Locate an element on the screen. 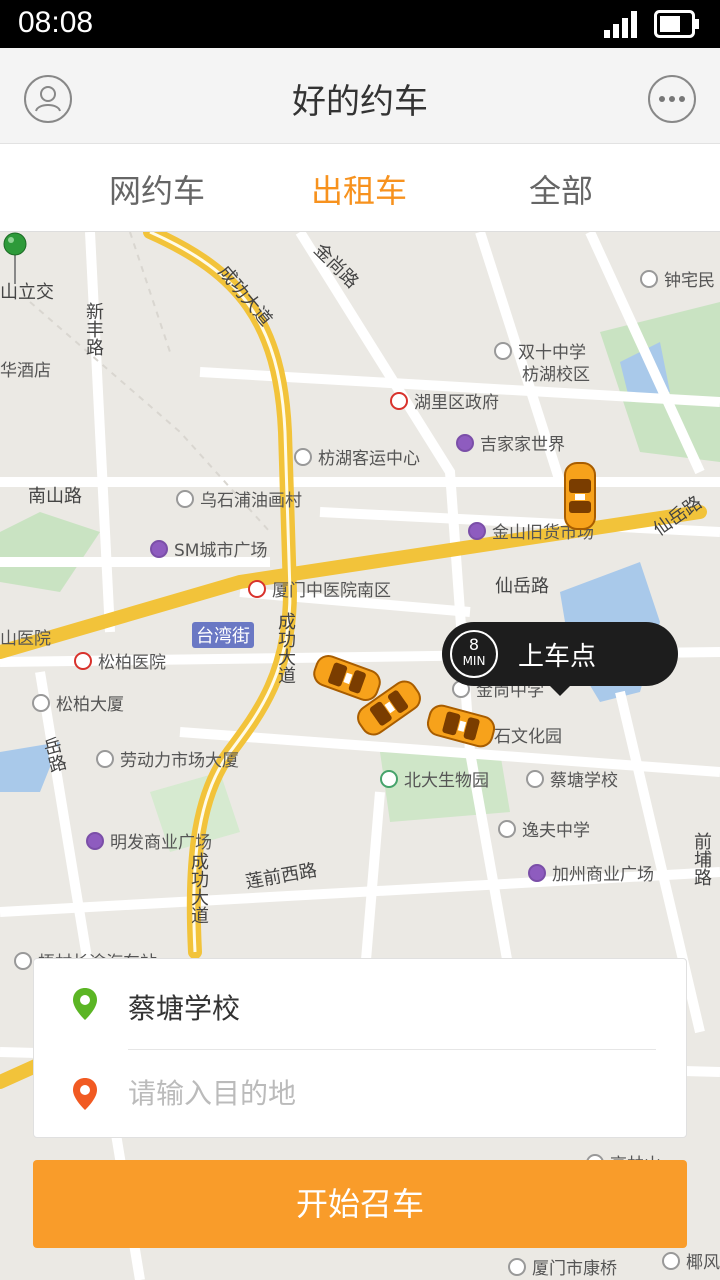 This screenshot has width=720, height=1280. map-poi: 松柏大厦 is located at coordinates (78, 702).